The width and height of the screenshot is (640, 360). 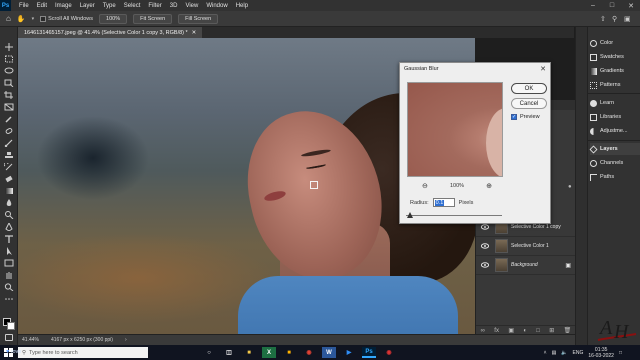 I want to click on add-mask-icon: ▣, so click(x=511, y=330).